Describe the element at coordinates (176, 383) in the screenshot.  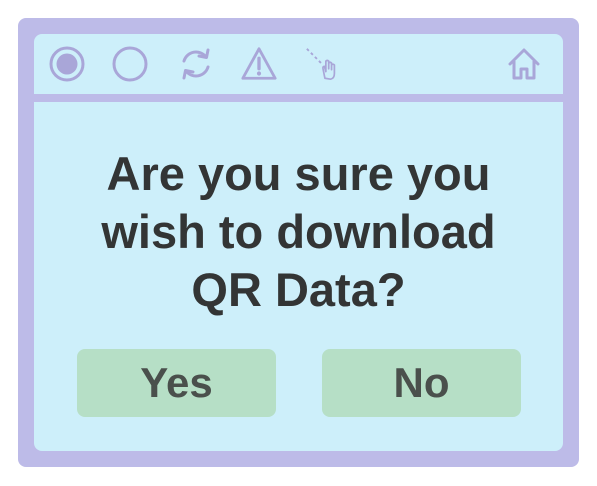
I see `yes-button: Yes` at that location.